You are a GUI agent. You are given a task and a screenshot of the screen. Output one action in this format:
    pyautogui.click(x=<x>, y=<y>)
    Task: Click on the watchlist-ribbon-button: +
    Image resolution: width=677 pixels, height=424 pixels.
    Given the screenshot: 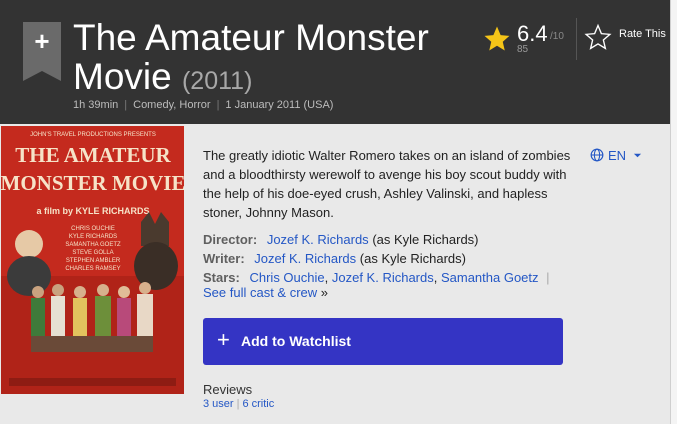 What is the action you would take?
    pyautogui.click(x=42, y=51)
    